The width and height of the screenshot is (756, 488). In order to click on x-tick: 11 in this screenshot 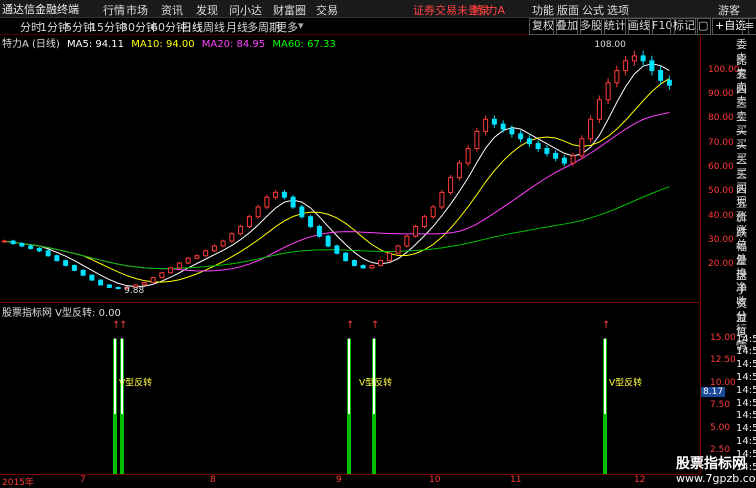, I will do `click(516, 480)`.